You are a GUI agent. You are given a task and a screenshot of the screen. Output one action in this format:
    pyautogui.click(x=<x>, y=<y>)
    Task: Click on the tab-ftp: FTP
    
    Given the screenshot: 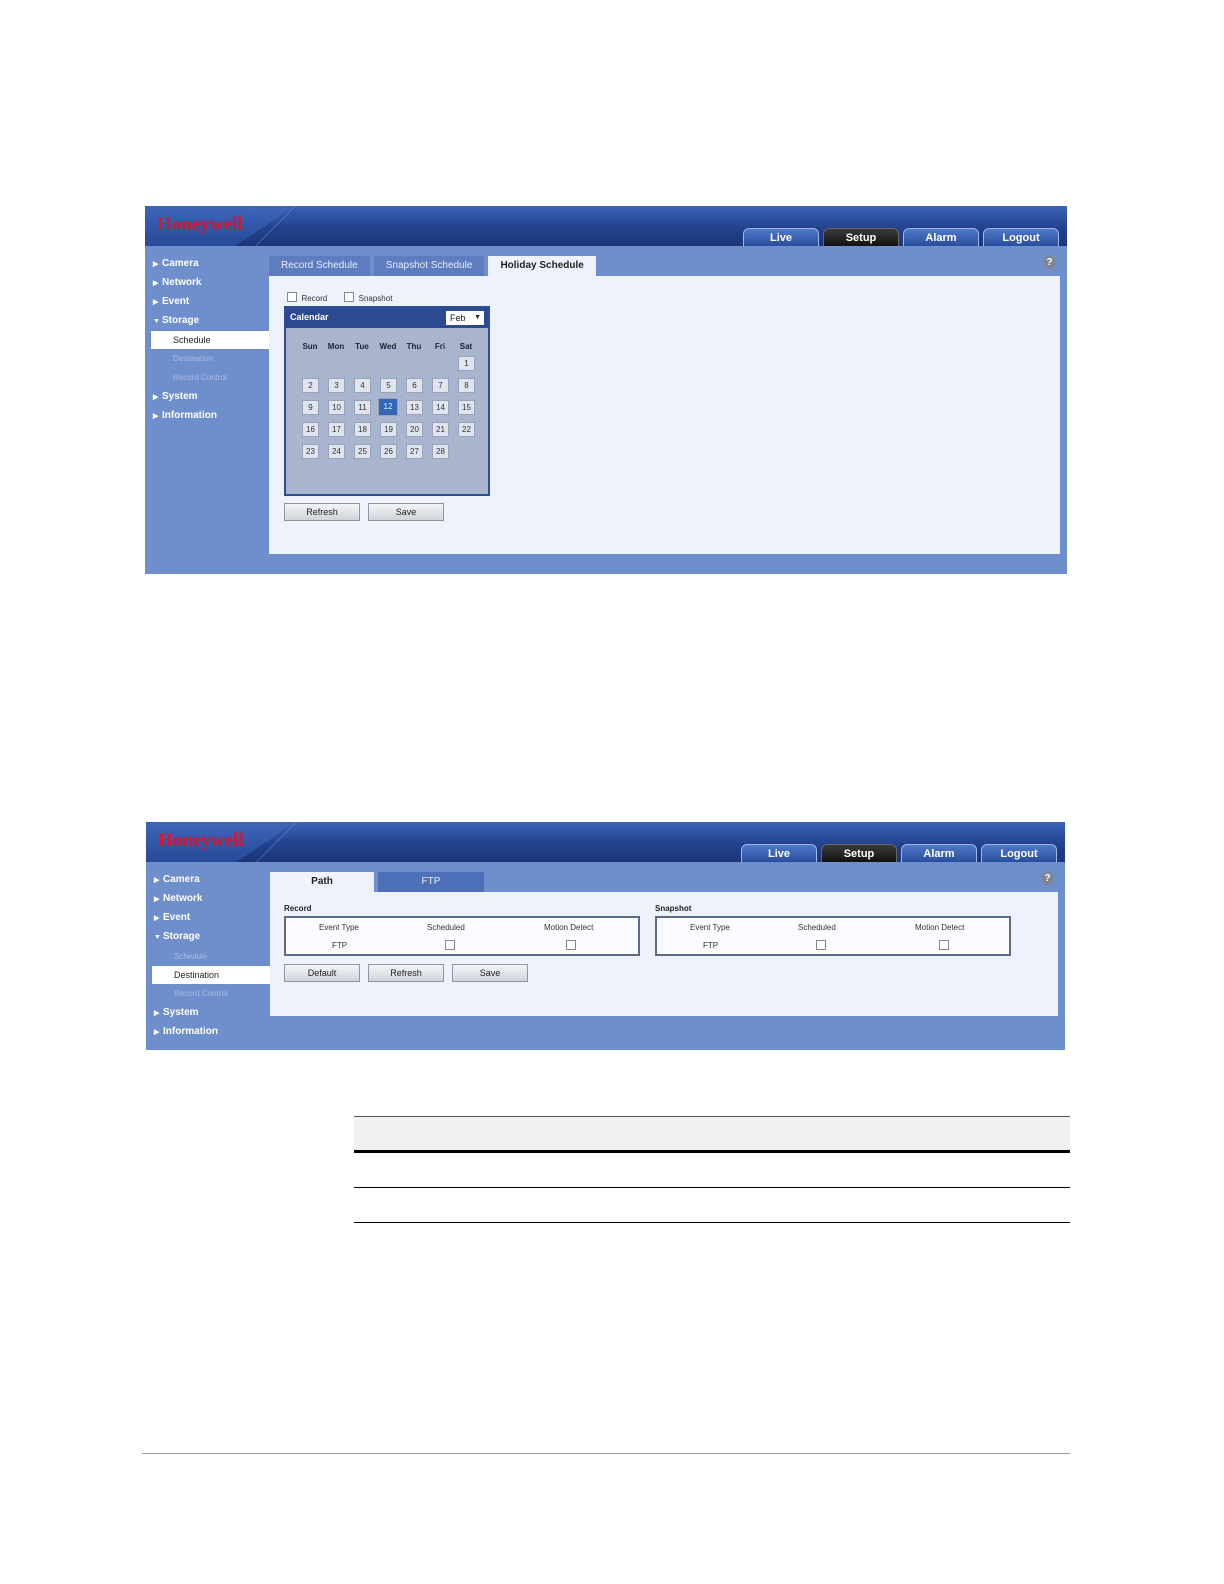 What is the action you would take?
    pyautogui.click(x=431, y=882)
    